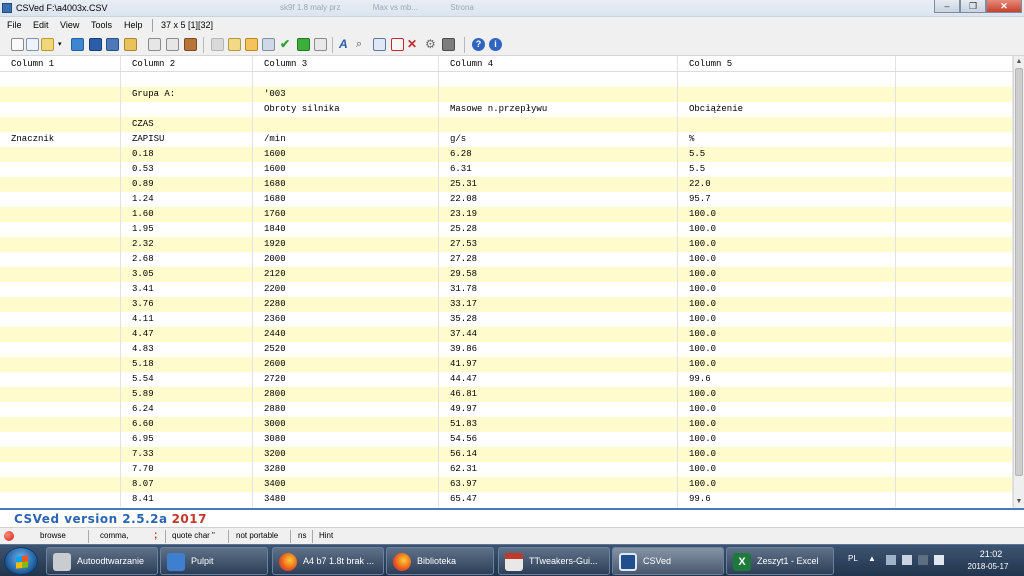  What do you see at coordinates (558, 469) in the screenshot?
I see `grid-cell: 62.31` at bounding box center [558, 469].